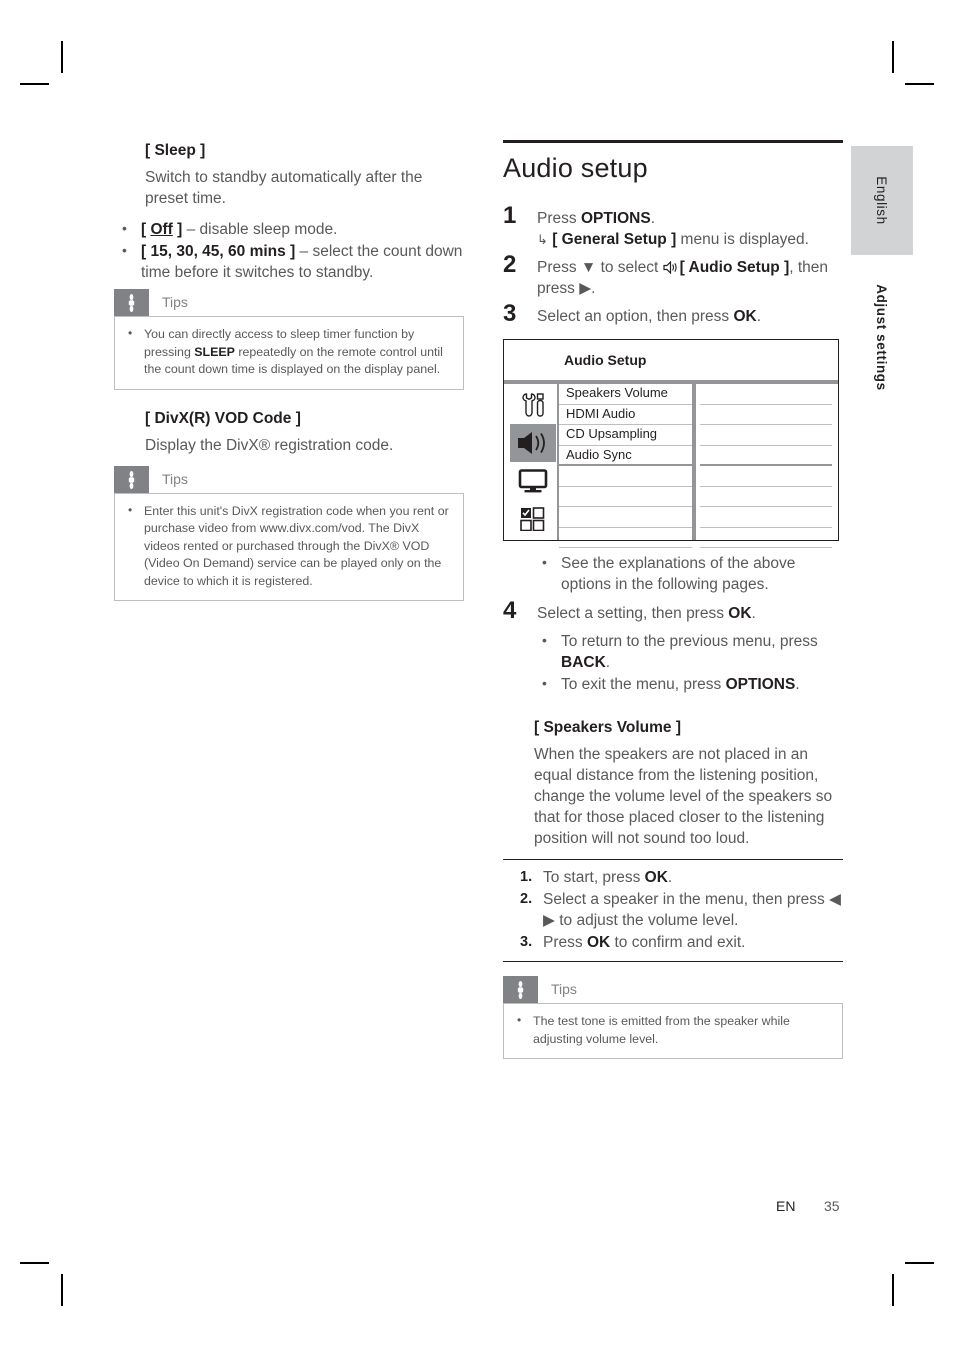  What do you see at coordinates (62, 57) in the screenshot?
I see `crop-mark-top-left-vertical` at bounding box center [62, 57].